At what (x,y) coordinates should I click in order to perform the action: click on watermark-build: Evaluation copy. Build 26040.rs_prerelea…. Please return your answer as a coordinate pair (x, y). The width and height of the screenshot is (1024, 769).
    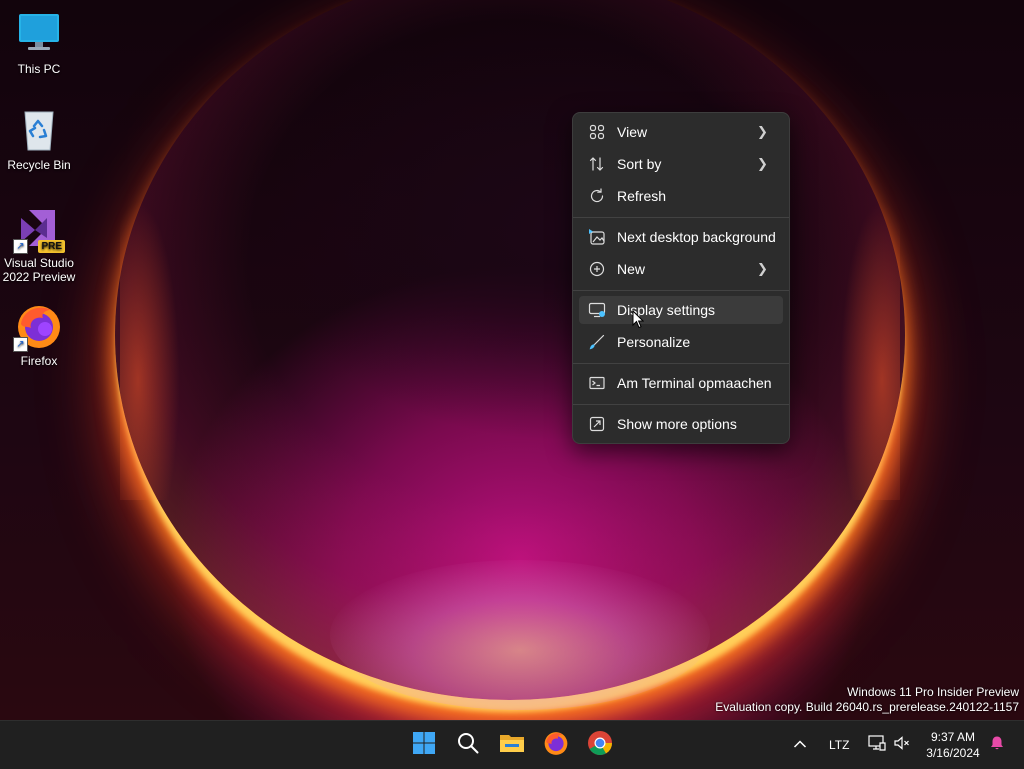
    Looking at the image, I should click on (867, 707).